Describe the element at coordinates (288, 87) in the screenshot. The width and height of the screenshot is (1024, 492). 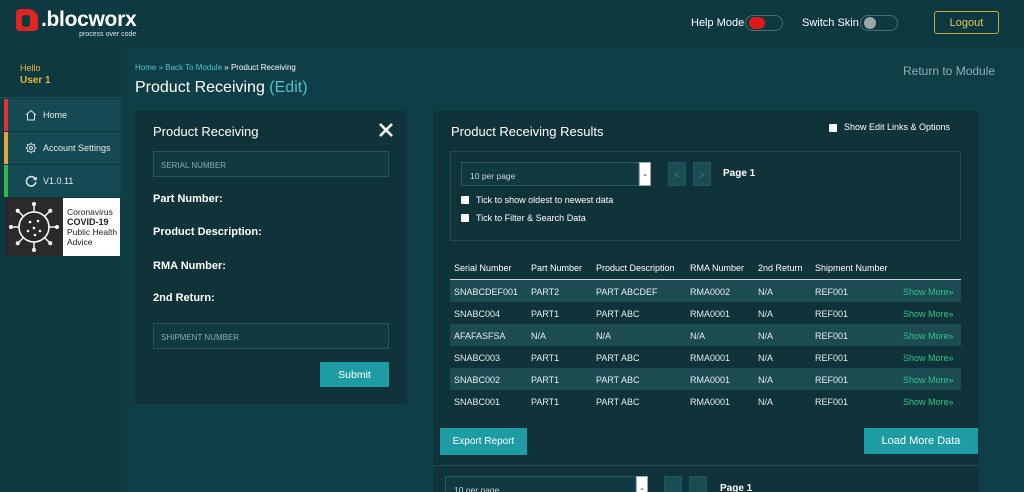
I see `edit-link: (Edit)` at that location.